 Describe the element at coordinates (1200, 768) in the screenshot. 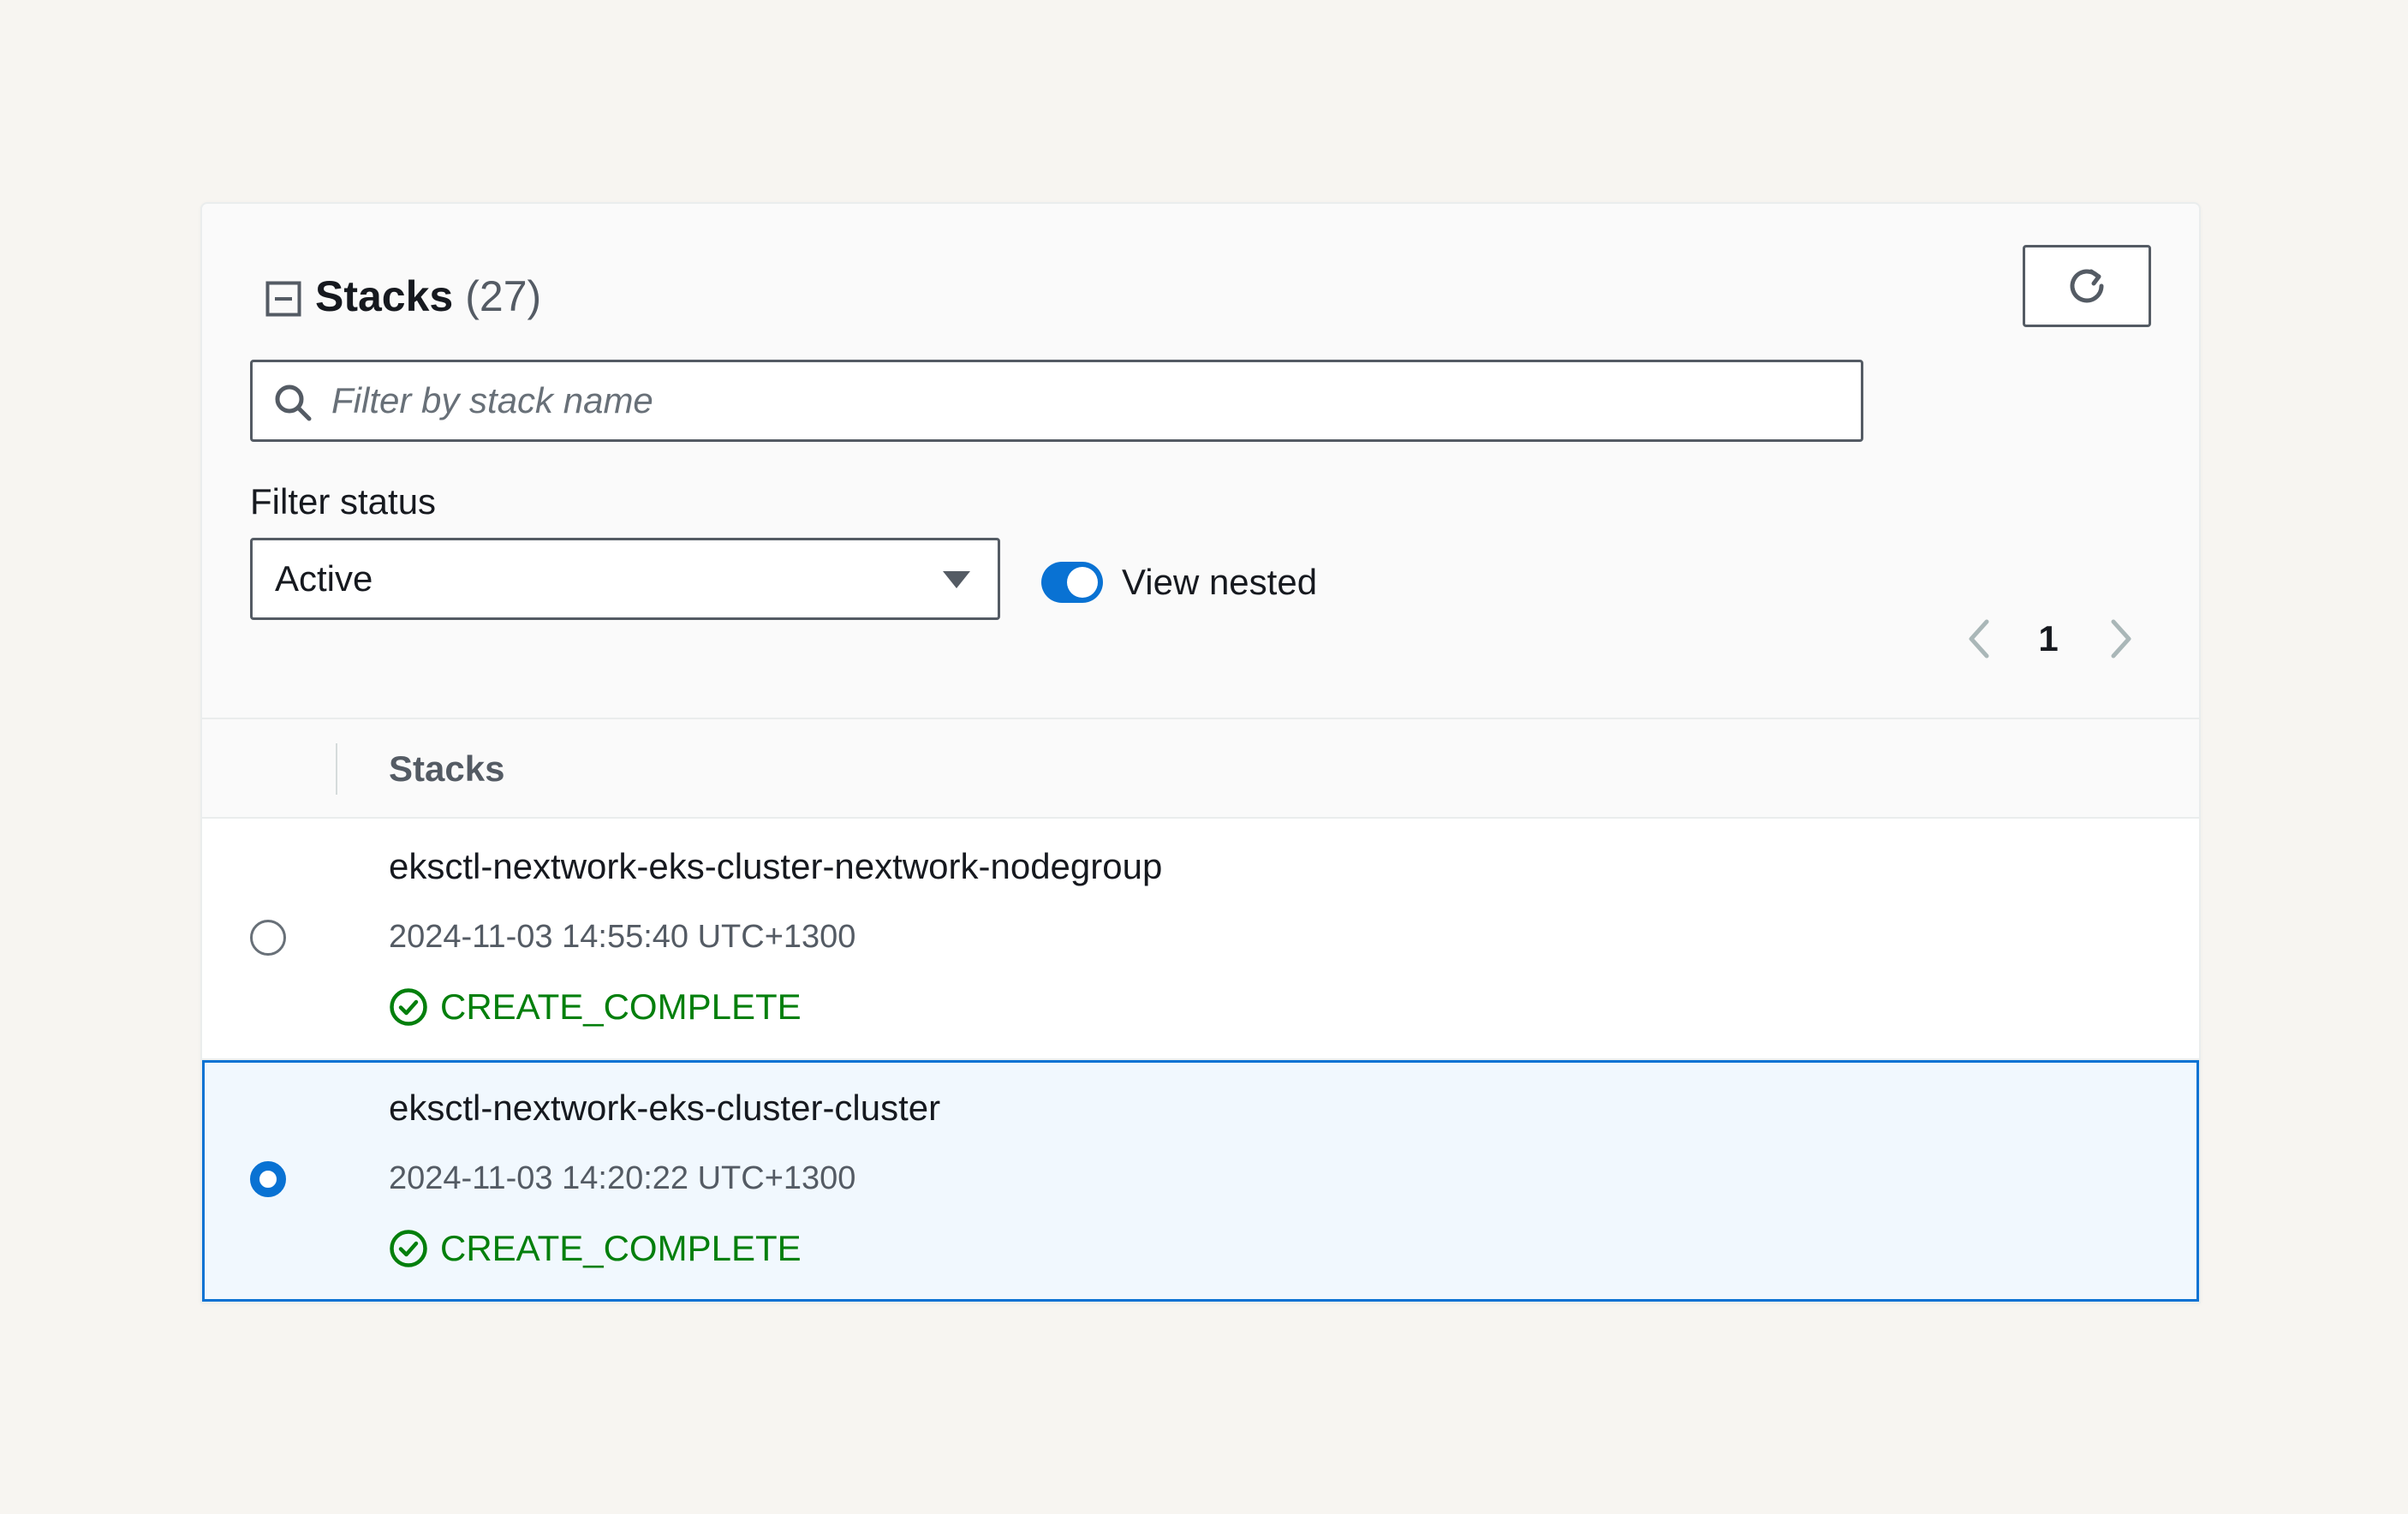

I see `table-header: Stacks` at that location.